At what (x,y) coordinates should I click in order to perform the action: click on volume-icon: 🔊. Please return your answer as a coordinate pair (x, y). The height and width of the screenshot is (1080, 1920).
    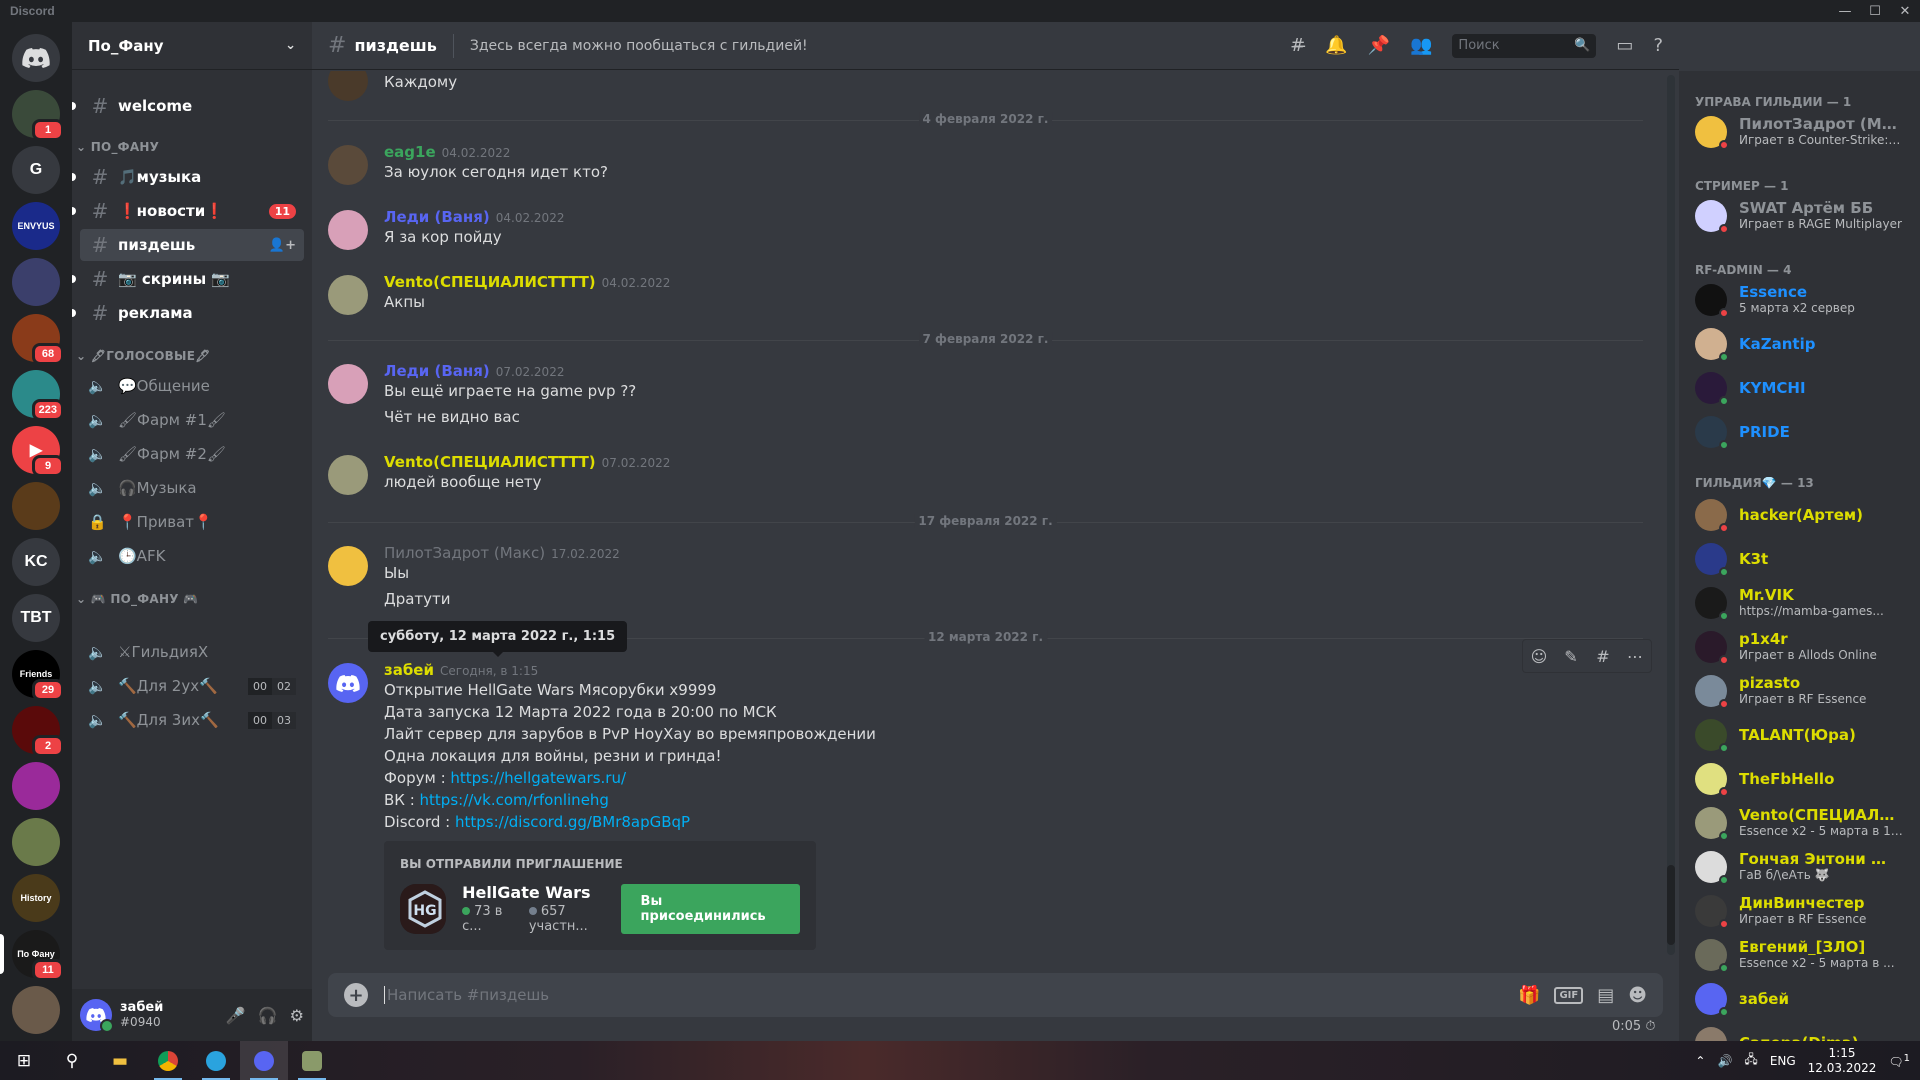
    Looking at the image, I should click on (1724, 1061).